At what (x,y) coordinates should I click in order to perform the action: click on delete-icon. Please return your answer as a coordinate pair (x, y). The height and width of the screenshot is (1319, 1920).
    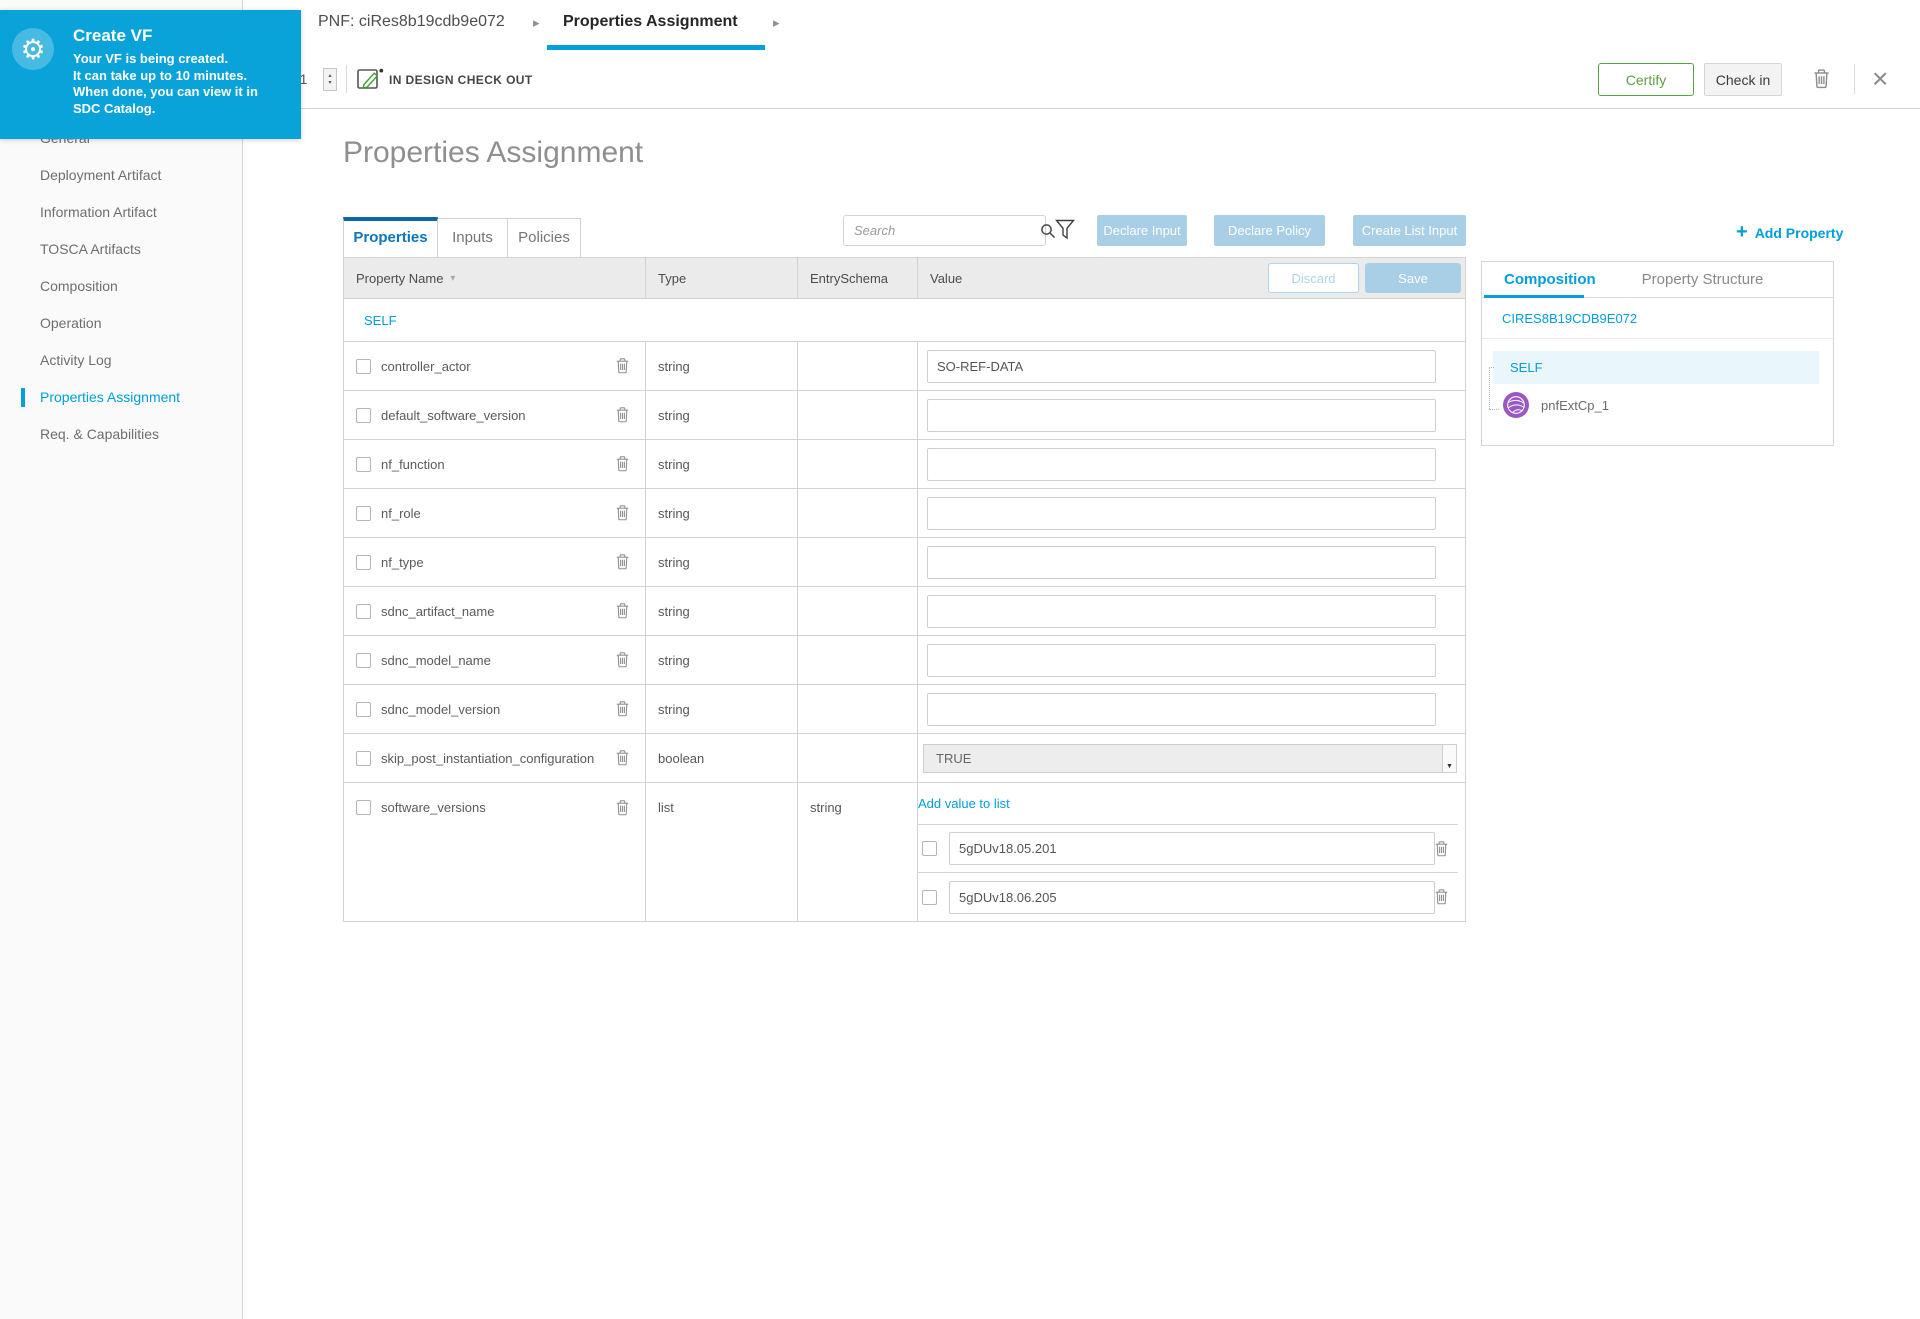
    Looking at the image, I should click on (1821, 81).